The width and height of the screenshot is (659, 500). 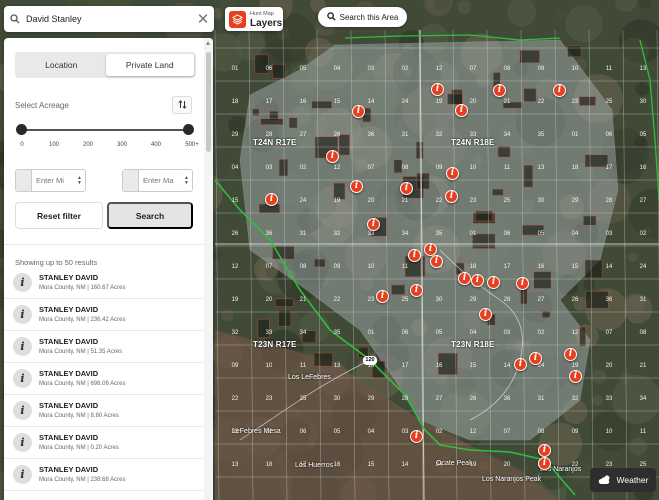 I want to click on section-number: 08, so click(x=303, y=267).